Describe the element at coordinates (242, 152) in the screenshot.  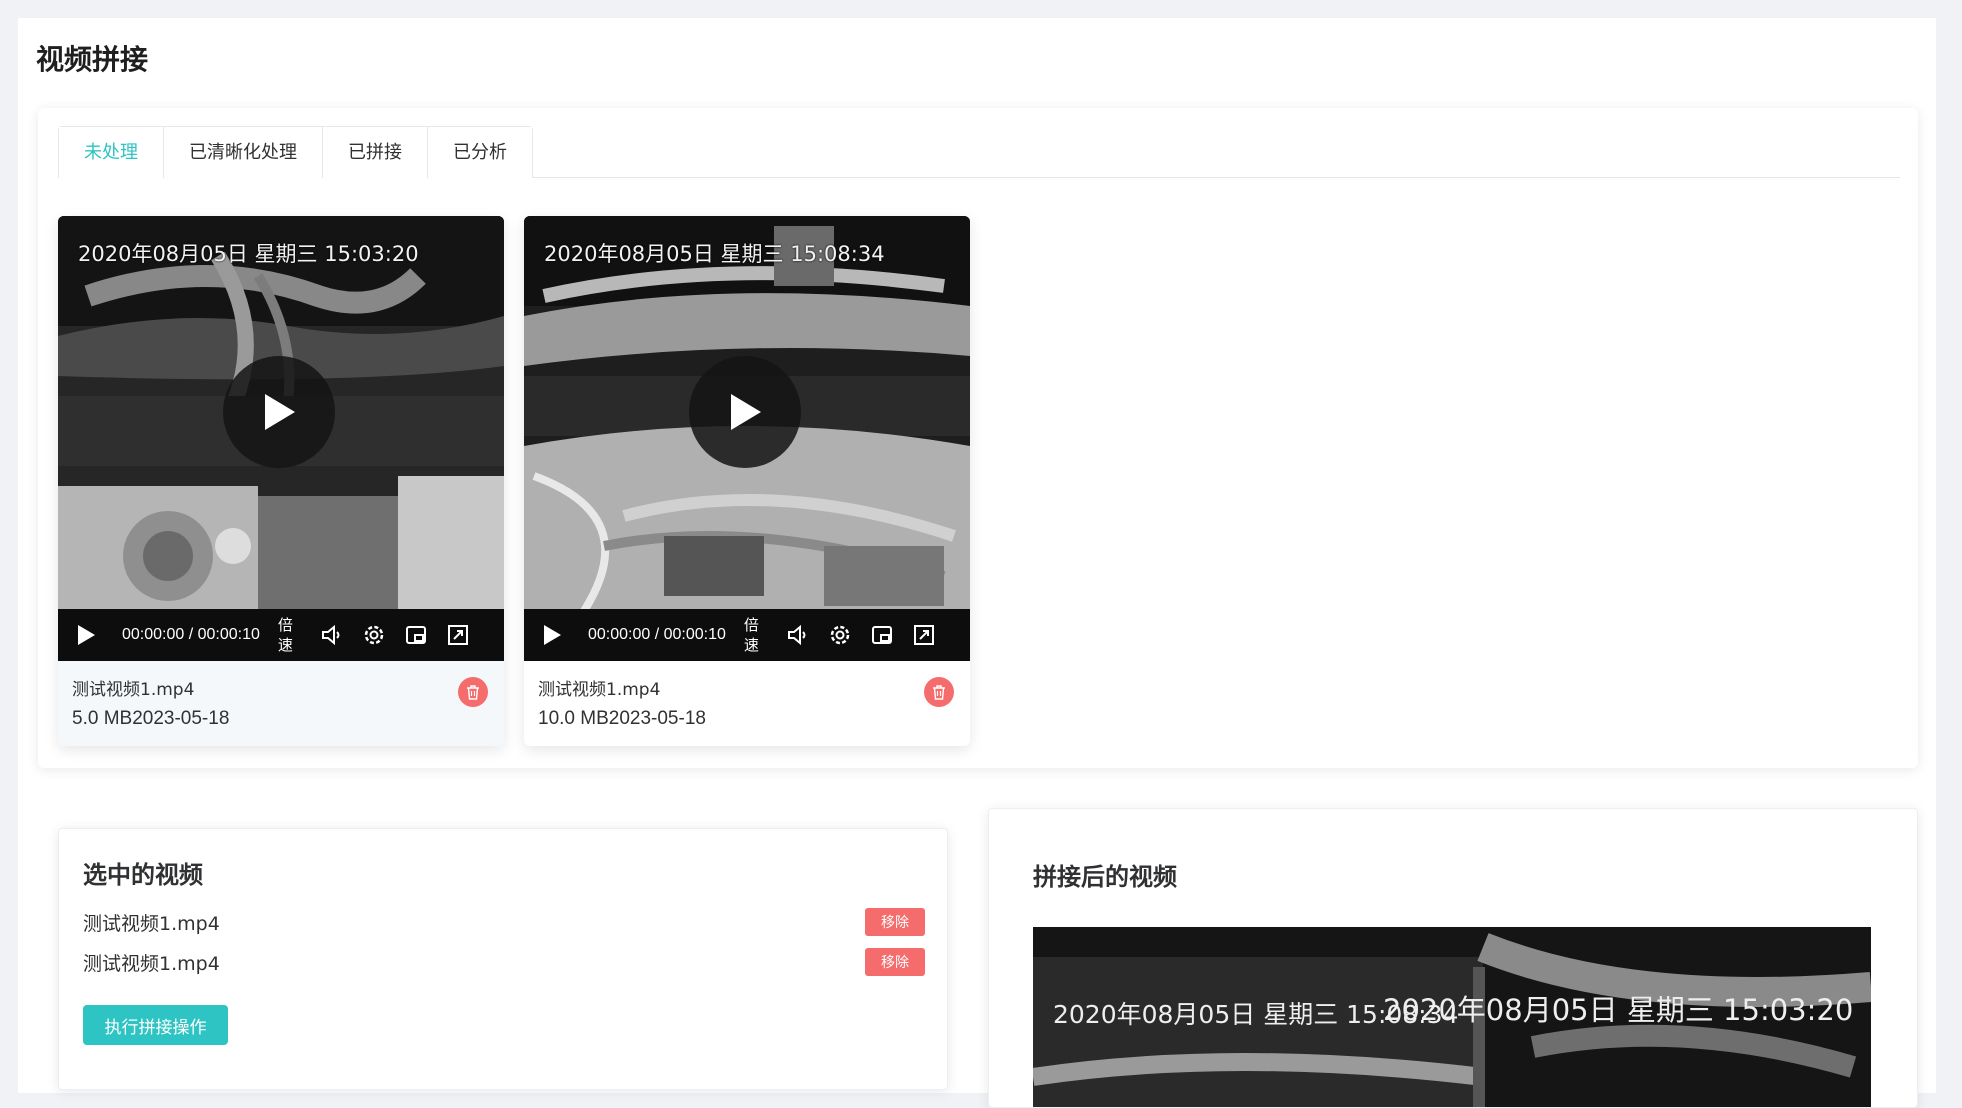
I see `tab-enhanced: 已清晰化处理` at that location.